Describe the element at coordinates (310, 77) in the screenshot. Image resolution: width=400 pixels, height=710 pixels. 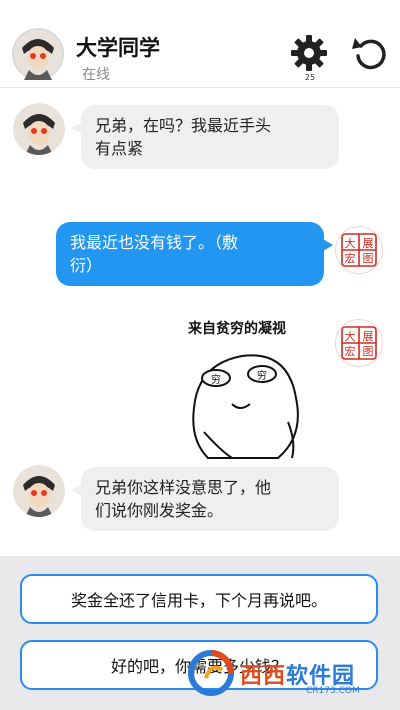
I see `settings-badge: 25` at that location.